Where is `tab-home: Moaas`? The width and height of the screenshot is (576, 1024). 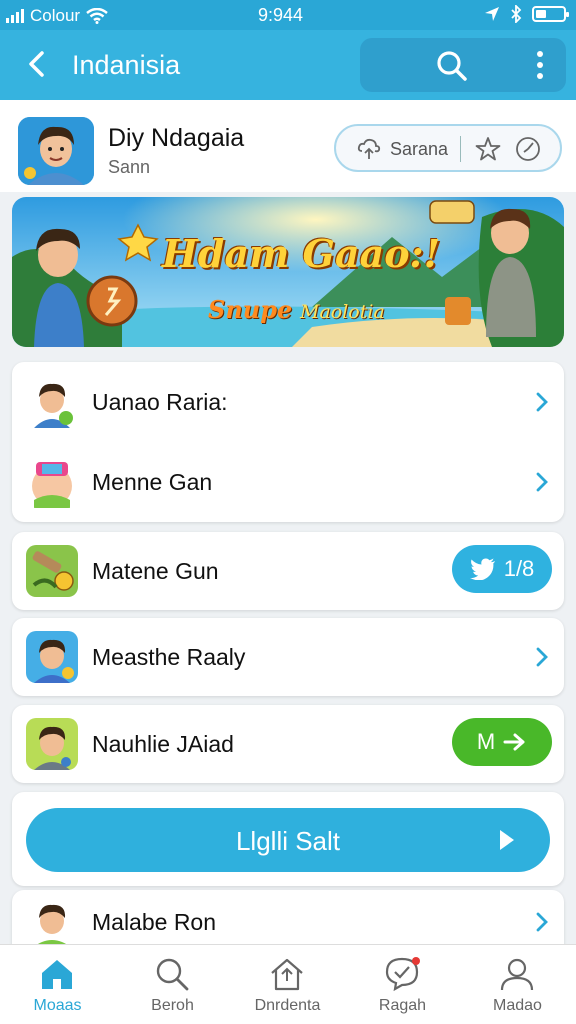
tab-home: Moaas is located at coordinates (57, 984).